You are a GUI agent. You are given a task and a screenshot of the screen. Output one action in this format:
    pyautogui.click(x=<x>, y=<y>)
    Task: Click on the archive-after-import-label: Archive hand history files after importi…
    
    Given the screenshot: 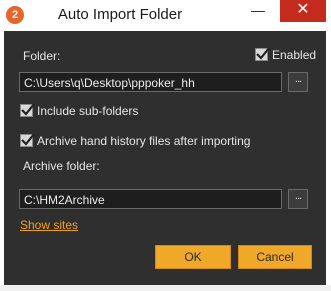 What is the action you would take?
    pyautogui.click(x=144, y=141)
    